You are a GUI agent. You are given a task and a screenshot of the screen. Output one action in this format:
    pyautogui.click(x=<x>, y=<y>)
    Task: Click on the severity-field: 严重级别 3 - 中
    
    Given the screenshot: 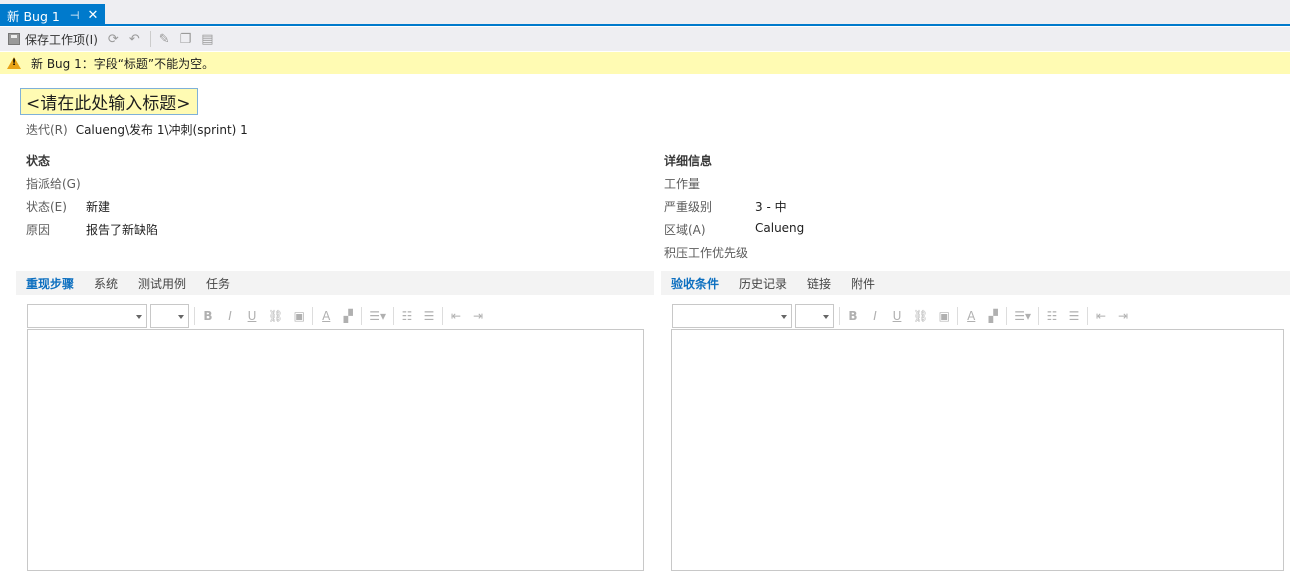 What is the action you would take?
    pyautogui.click(x=725, y=206)
    